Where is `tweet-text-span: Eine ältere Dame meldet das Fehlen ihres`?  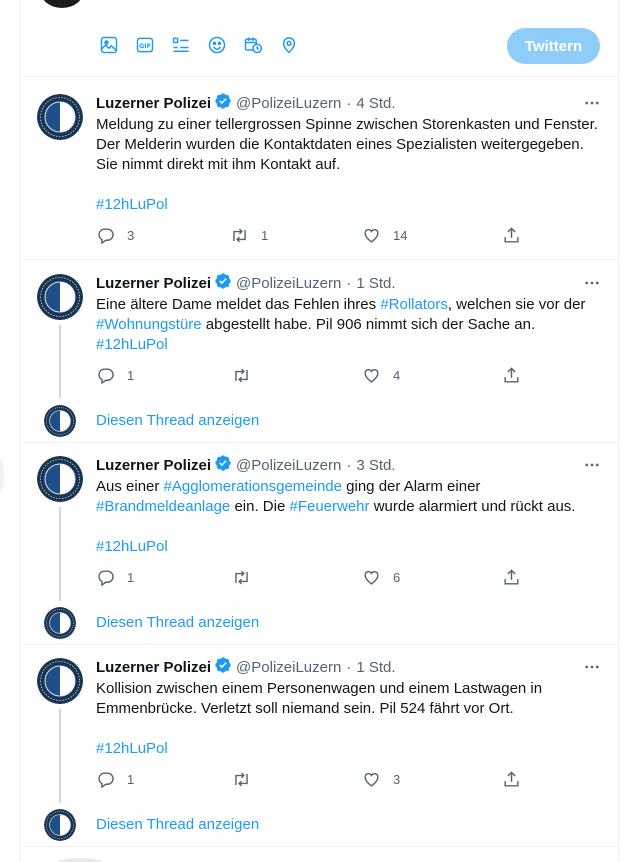 tweet-text-span: Eine ältere Dame meldet das Fehlen ihres is located at coordinates (238, 304).